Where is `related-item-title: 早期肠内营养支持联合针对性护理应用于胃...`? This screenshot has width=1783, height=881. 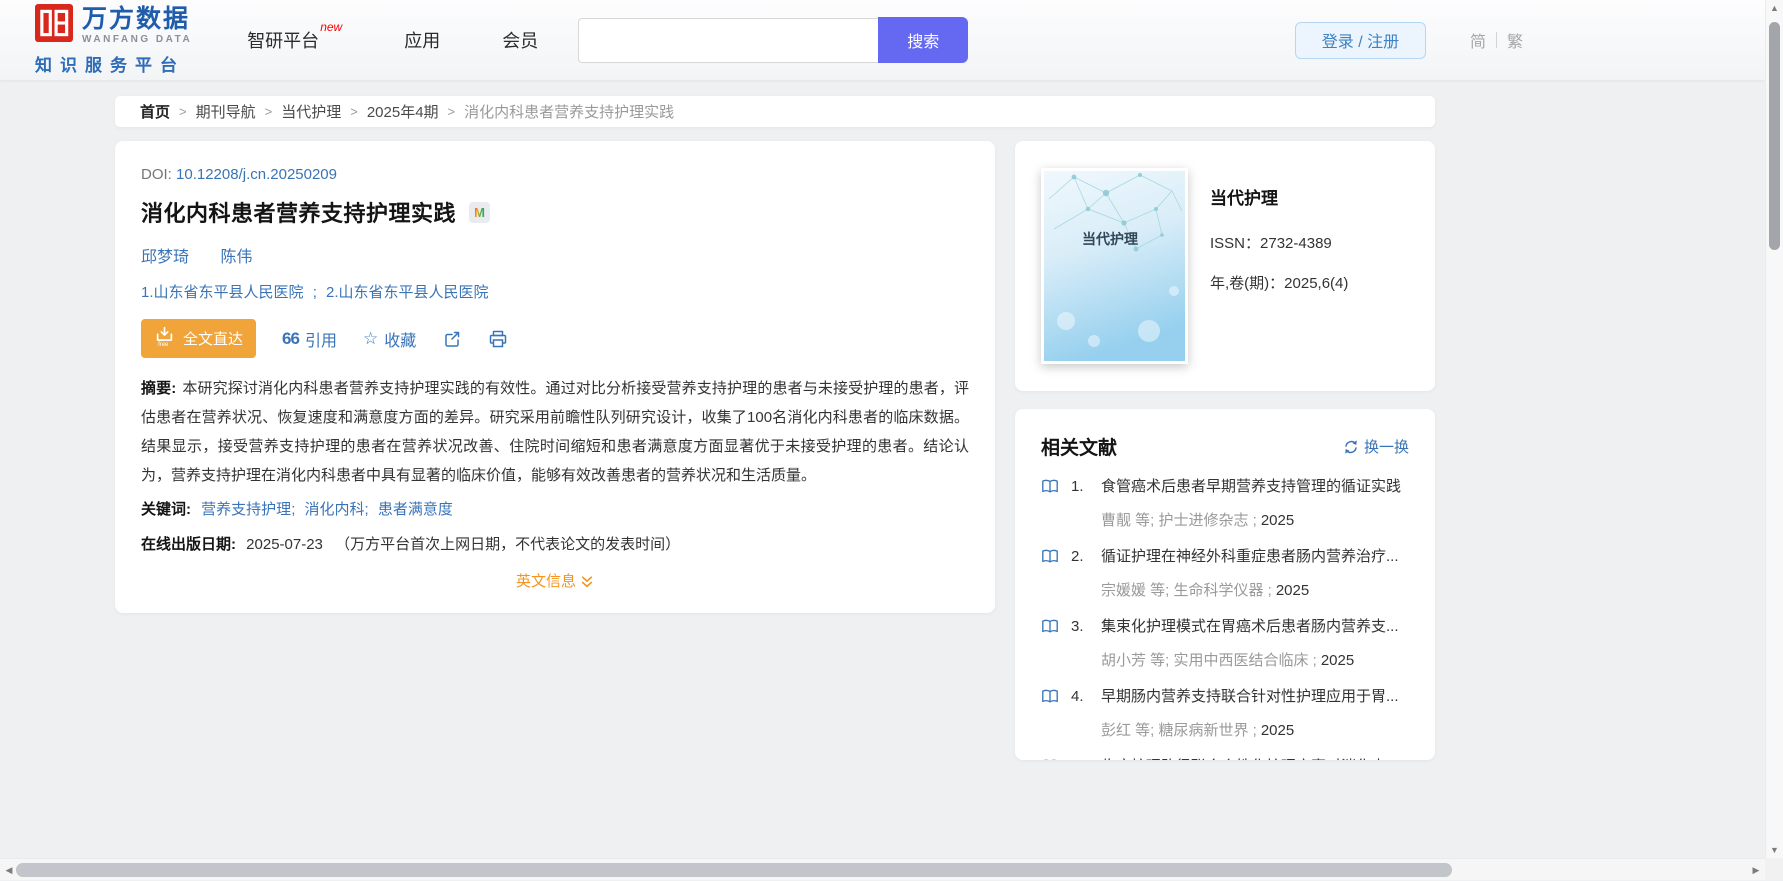
related-item-title: 早期肠内营养支持联合针对性护理应用于胃... is located at coordinates (1255, 697).